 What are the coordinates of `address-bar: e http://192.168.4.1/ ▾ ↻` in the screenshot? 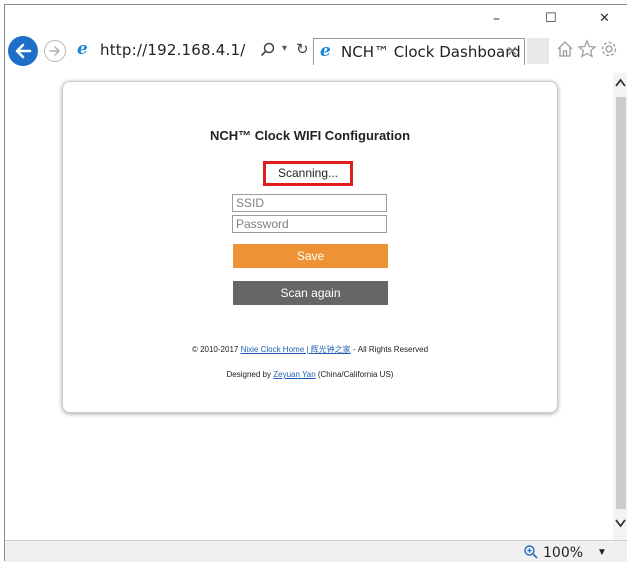 It's located at (192, 51).